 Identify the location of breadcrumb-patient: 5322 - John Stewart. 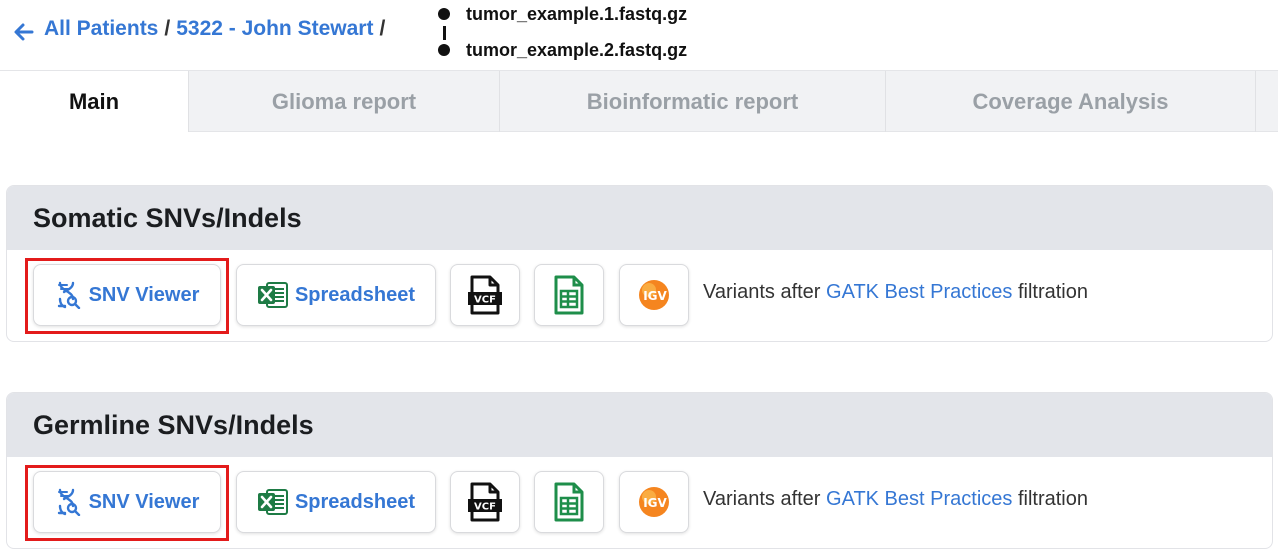
(274, 29).